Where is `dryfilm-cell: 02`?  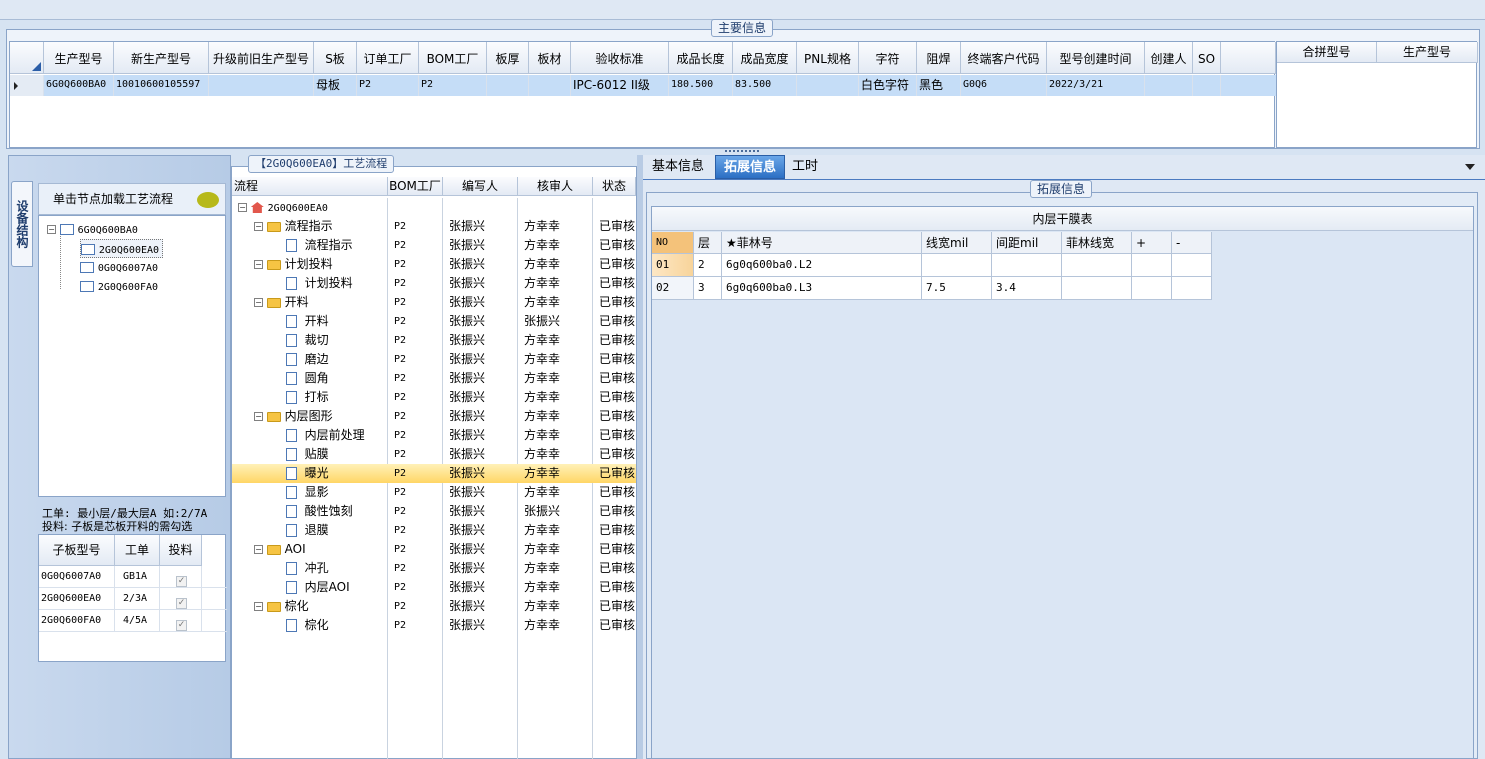 dryfilm-cell: 02 is located at coordinates (673, 288).